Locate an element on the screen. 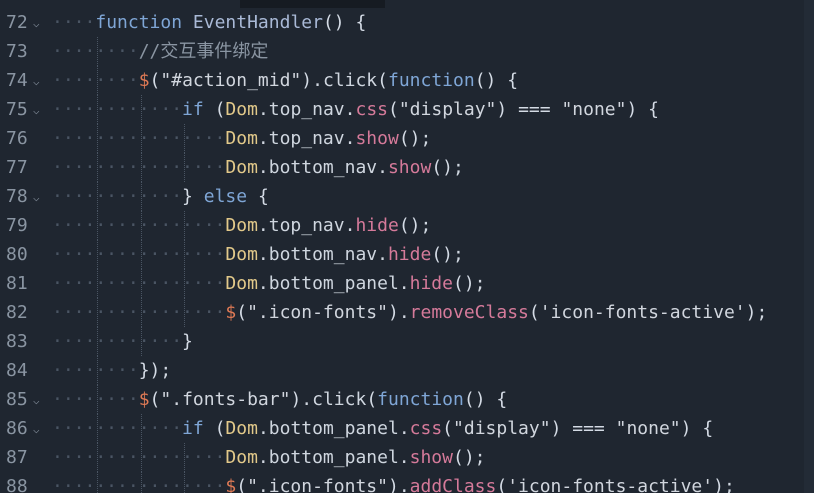 The image size is (814, 493). indent-whitespace: ········ is located at coordinates (95, 80).